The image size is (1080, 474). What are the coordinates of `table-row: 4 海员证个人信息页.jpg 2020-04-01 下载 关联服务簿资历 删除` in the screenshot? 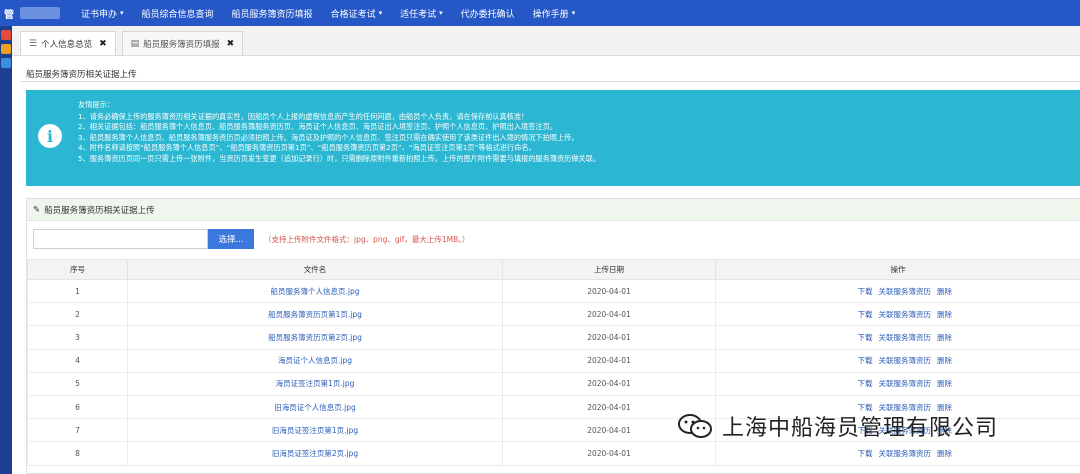 It's located at (553, 360).